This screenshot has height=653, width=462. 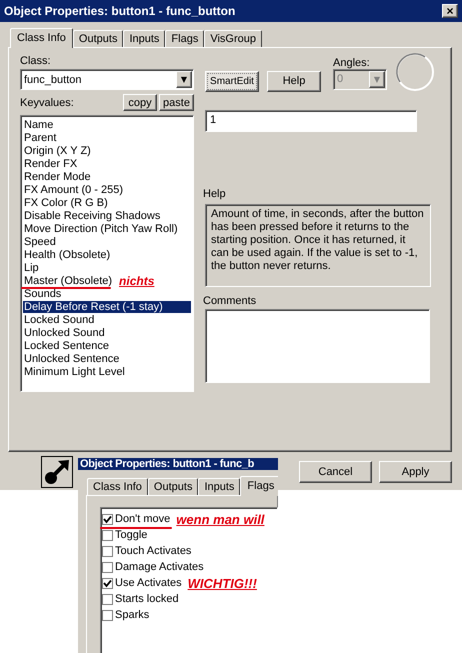 What do you see at coordinates (66, 346) in the screenshot?
I see `keyvalue-item: Locked Sentence` at bounding box center [66, 346].